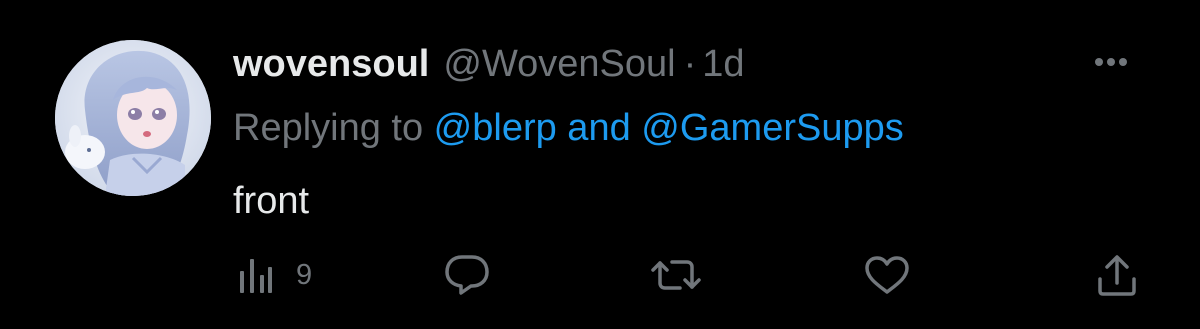  Describe the element at coordinates (772, 128) in the screenshot. I see `mention-gamersupps: @GamerSupps` at that location.